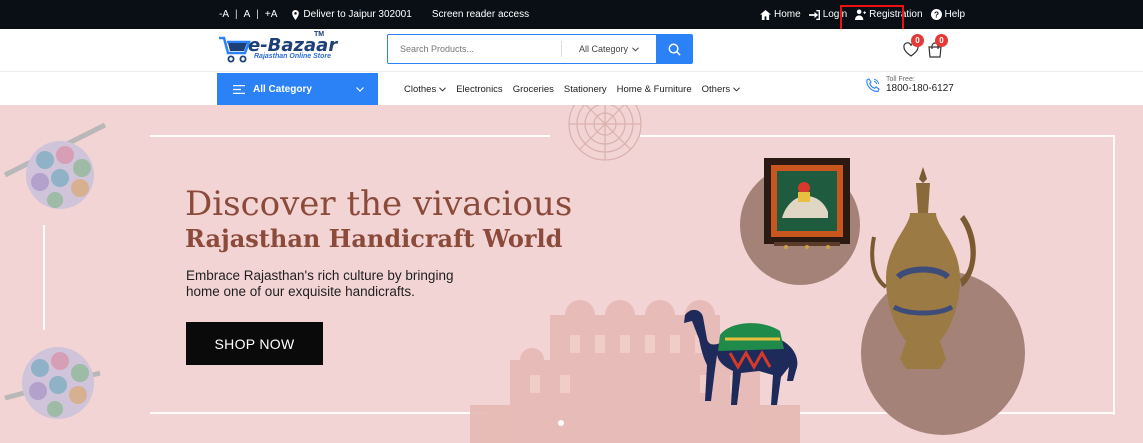  Describe the element at coordinates (55, 165) in the screenshot. I see `brooch-top-decoration` at that location.